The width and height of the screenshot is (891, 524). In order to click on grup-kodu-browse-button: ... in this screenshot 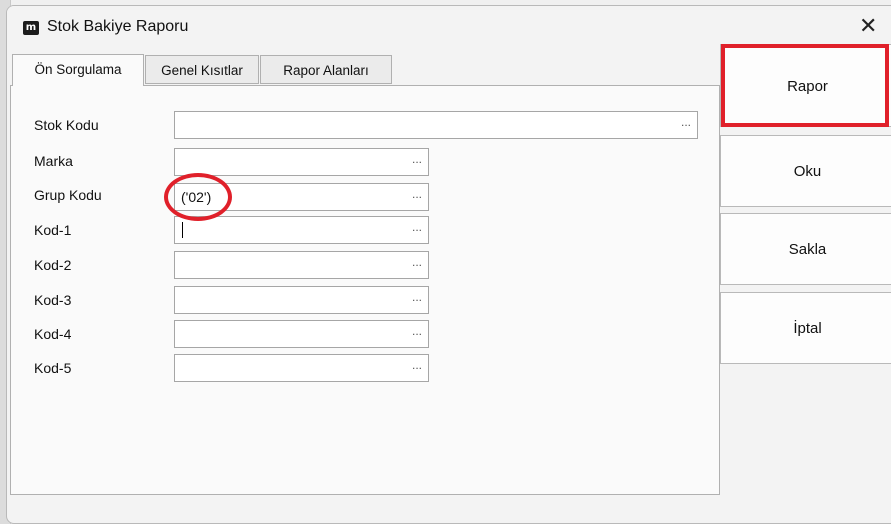, I will do `click(417, 194)`.